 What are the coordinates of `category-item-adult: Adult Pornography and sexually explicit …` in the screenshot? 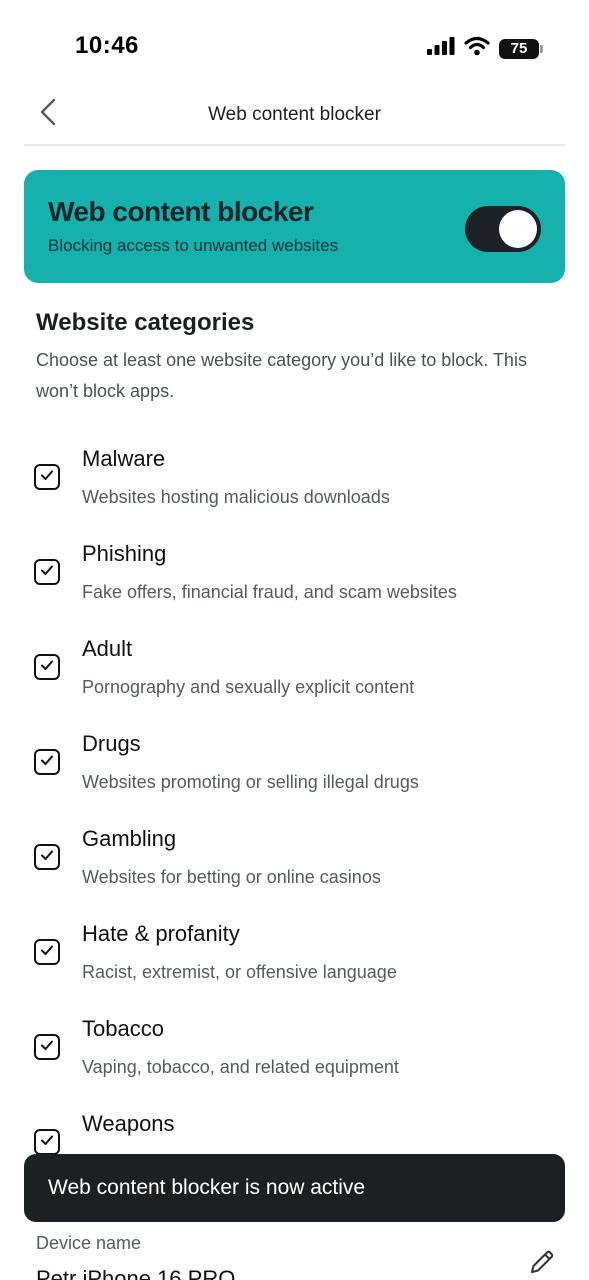 It's located at (294, 677).